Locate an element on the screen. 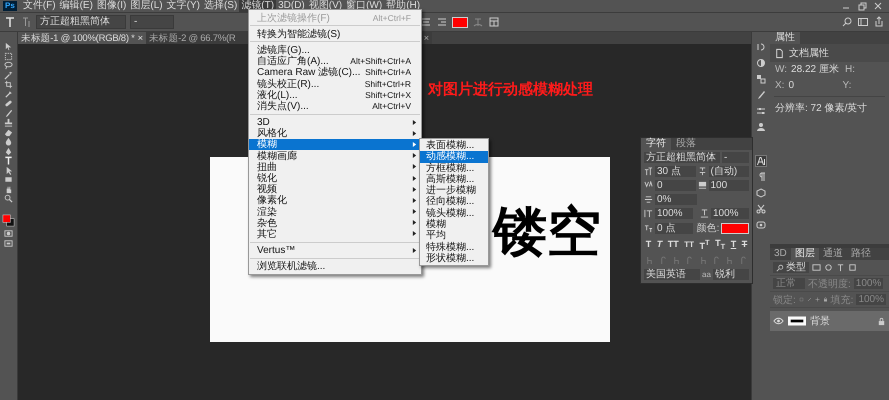  menu-item: 模糊画廊 is located at coordinates (335, 156).